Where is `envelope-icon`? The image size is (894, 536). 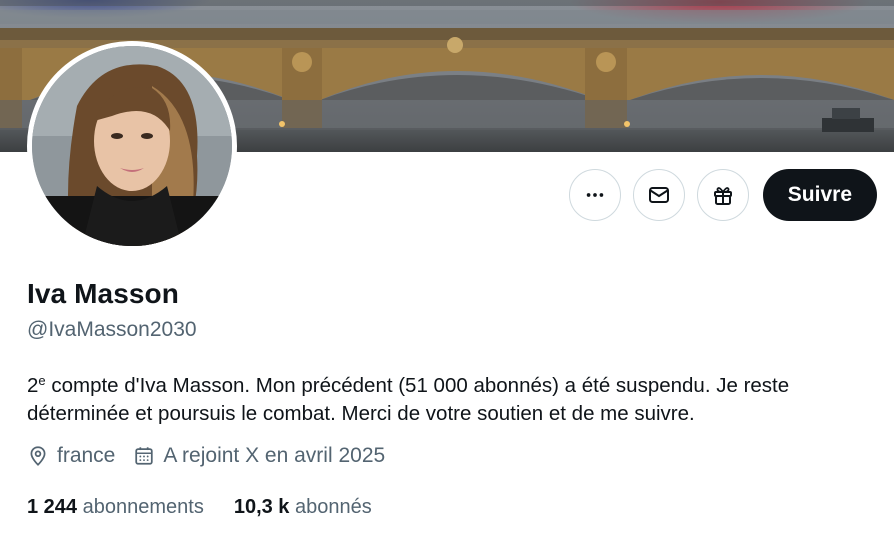
envelope-icon is located at coordinates (658, 195).